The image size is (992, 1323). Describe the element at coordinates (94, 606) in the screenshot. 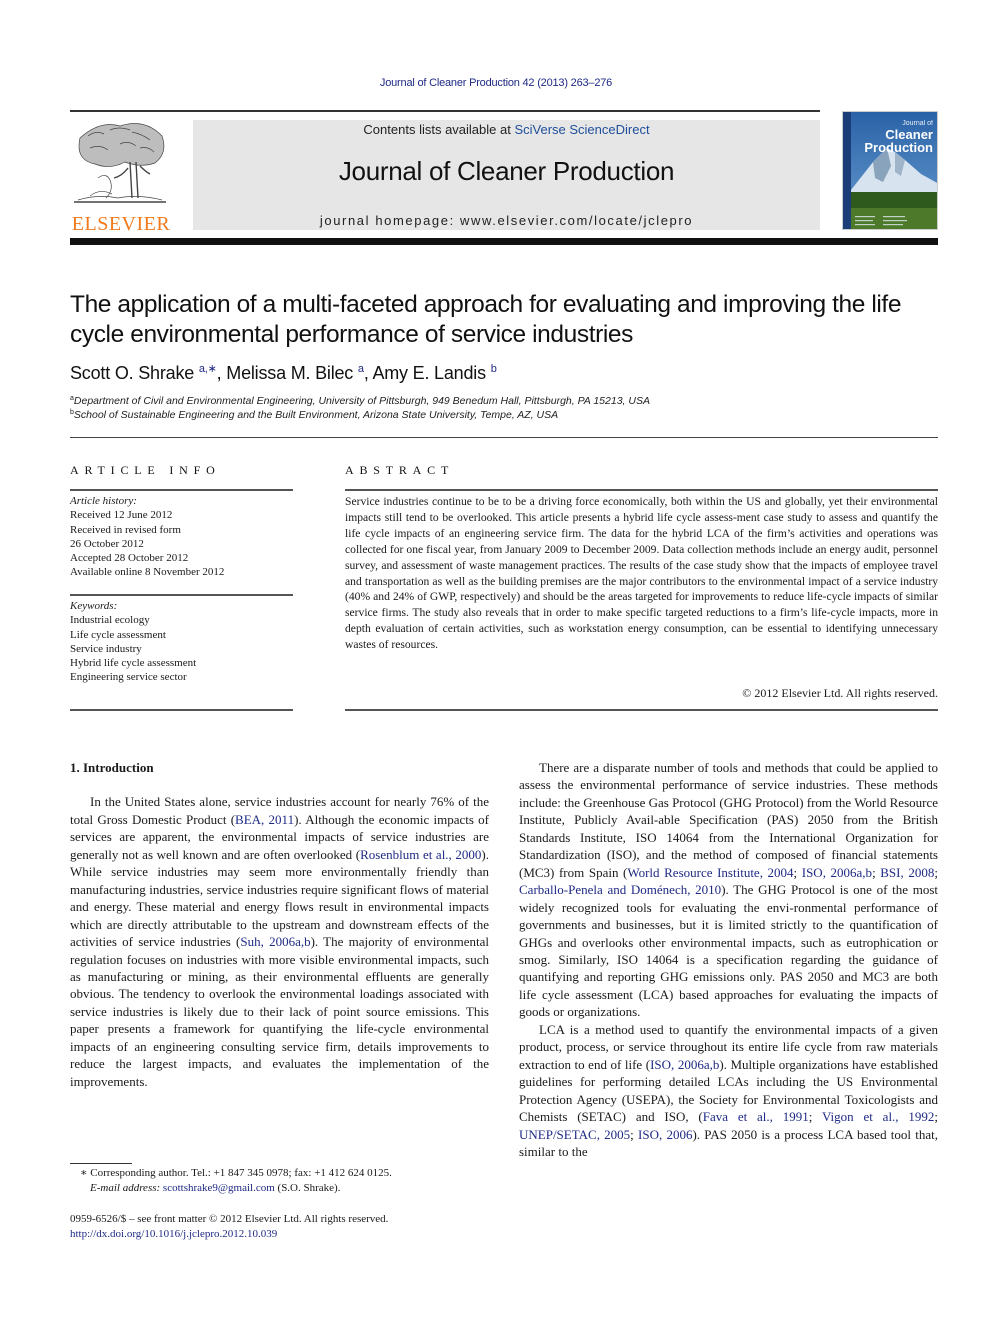

I see `keywords-label: Keywords:` at that location.